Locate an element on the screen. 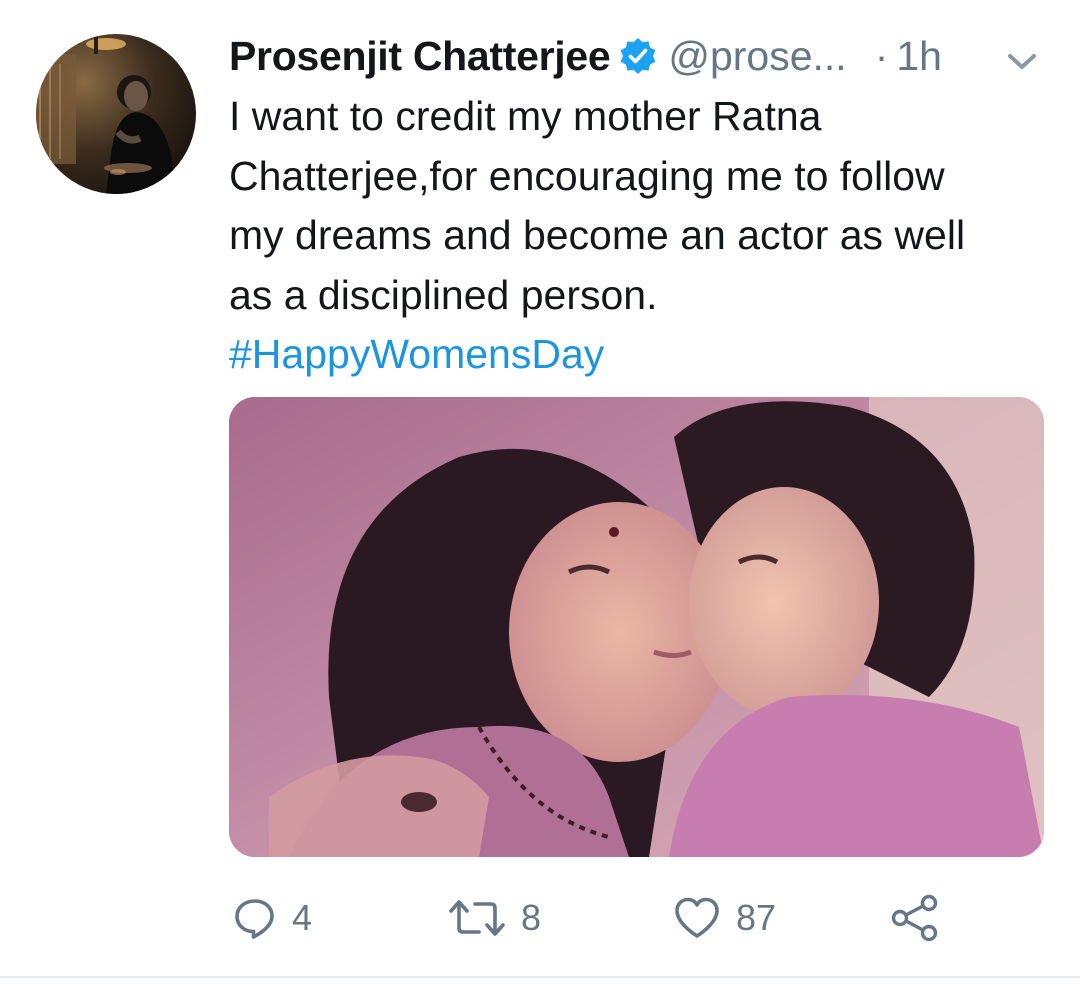  tweet-header: Prosenjit Chatterjee @prose... · 1h is located at coordinates (639, 56).